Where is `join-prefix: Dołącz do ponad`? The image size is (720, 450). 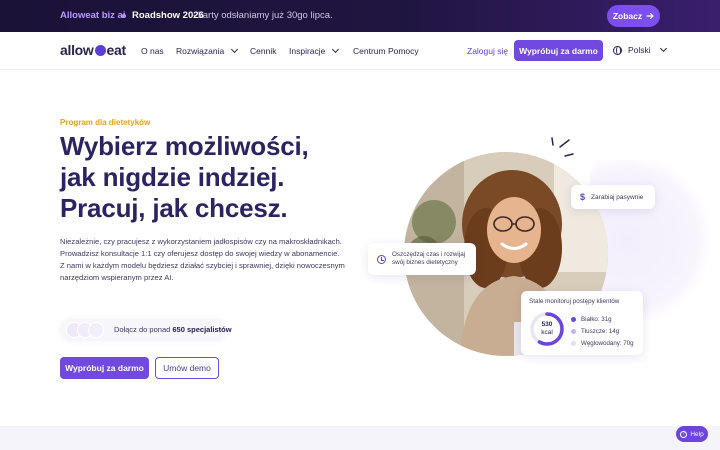 join-prefix: Dołącz do ponad is located at coordinates (142, 329).